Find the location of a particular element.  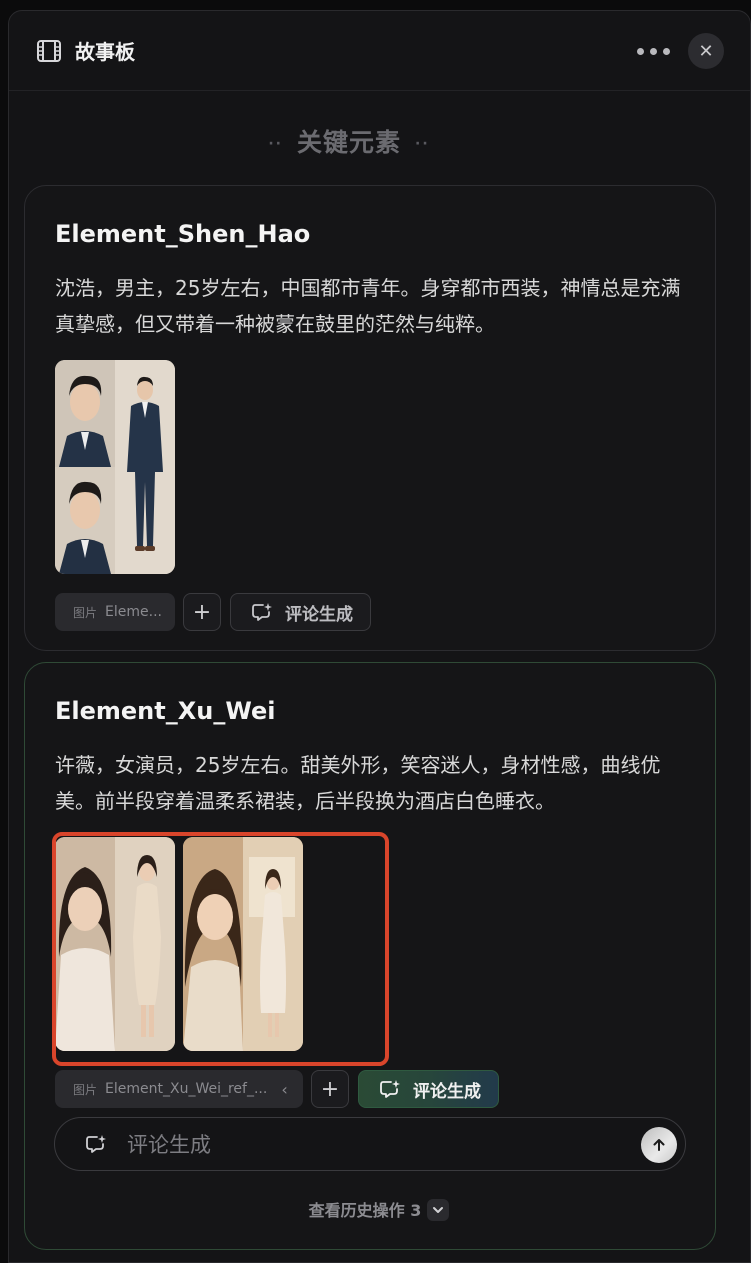

comment-input-box is located at coordinates (370, 1144).